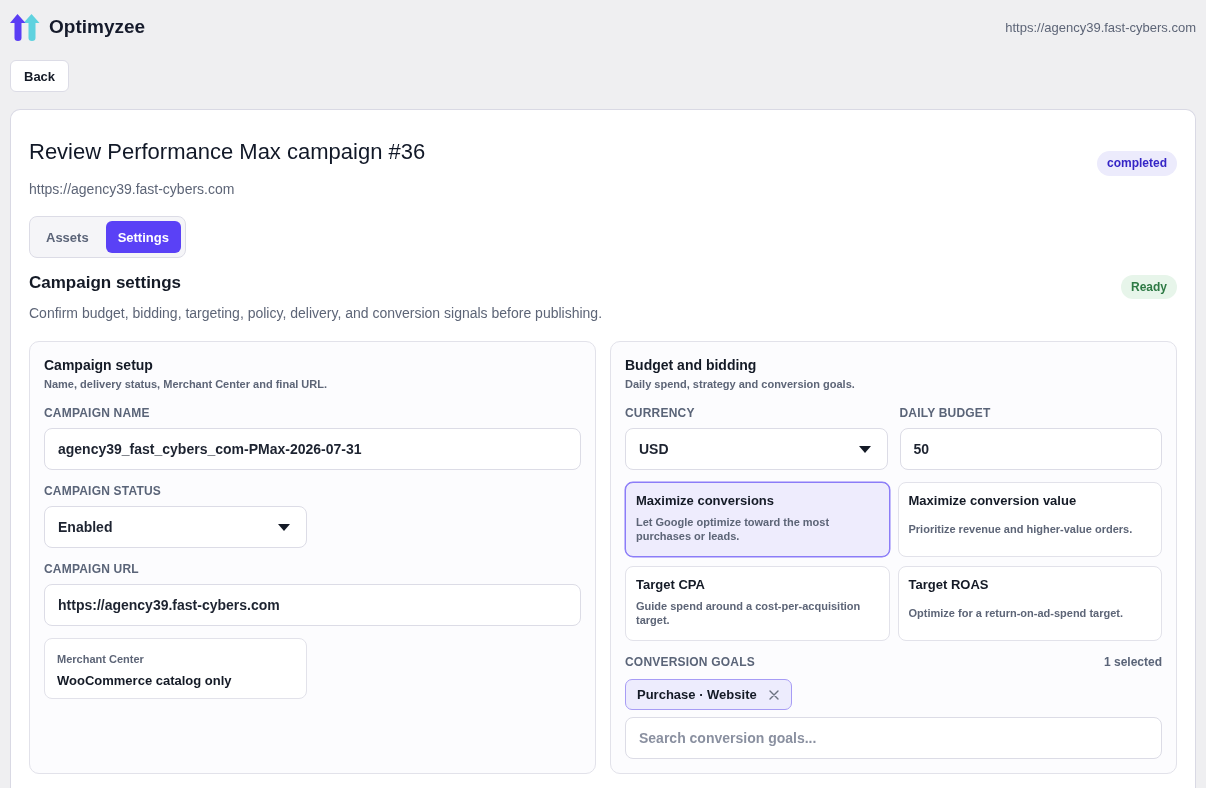 This screenshot has width=1206, height=788. What do you see at coordinates (67, 237) in the screenshot?
I see `tab: Assets` at bounding box center [67, 237].